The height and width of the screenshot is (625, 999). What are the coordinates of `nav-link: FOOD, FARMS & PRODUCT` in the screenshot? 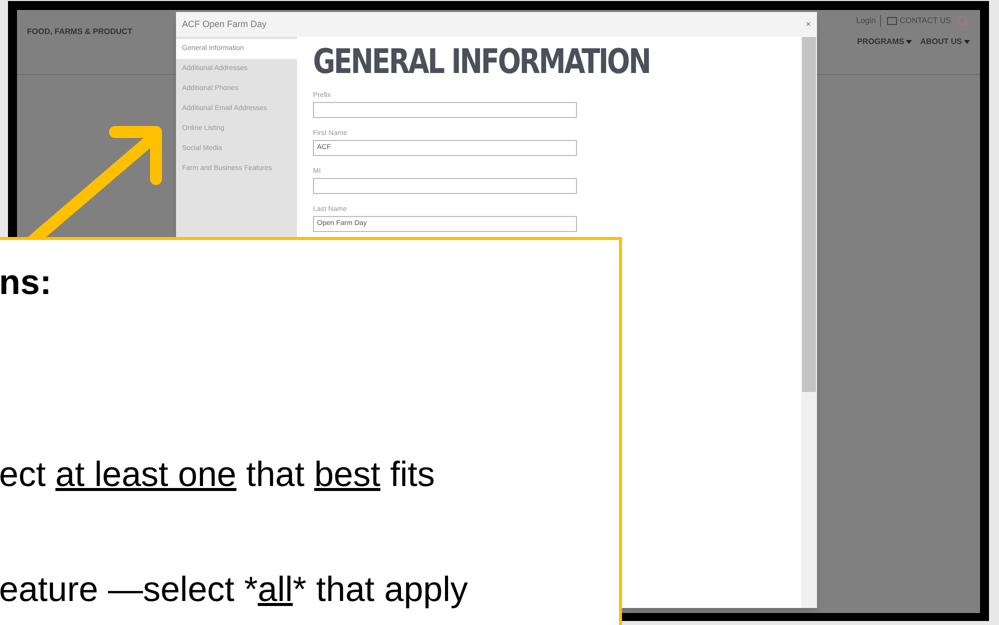 It's located at (79, 32).